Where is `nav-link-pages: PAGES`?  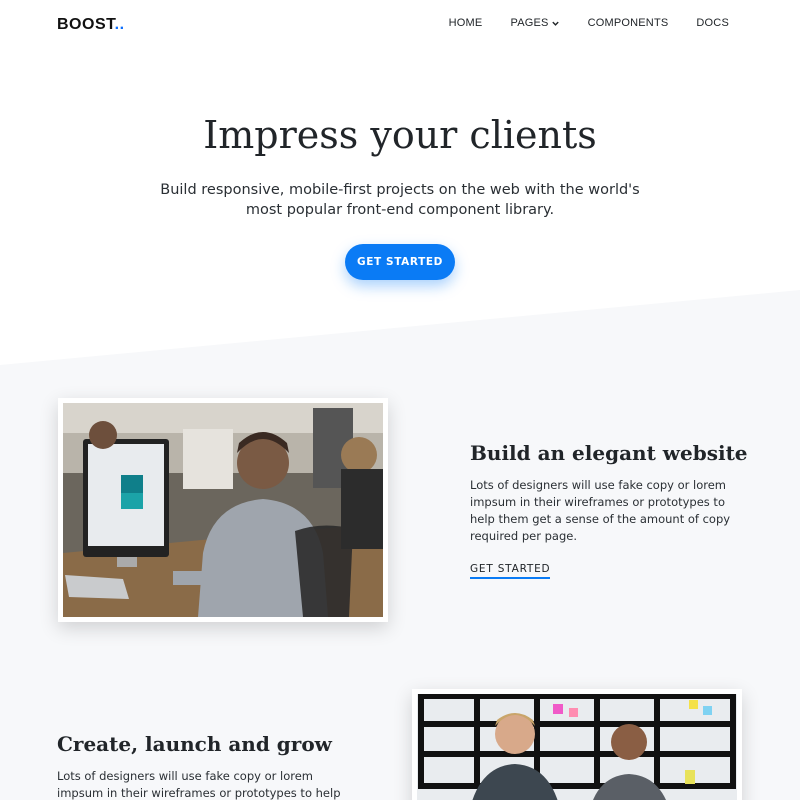
nav-link-pages: PAGES is located at coordinates (534, 23).